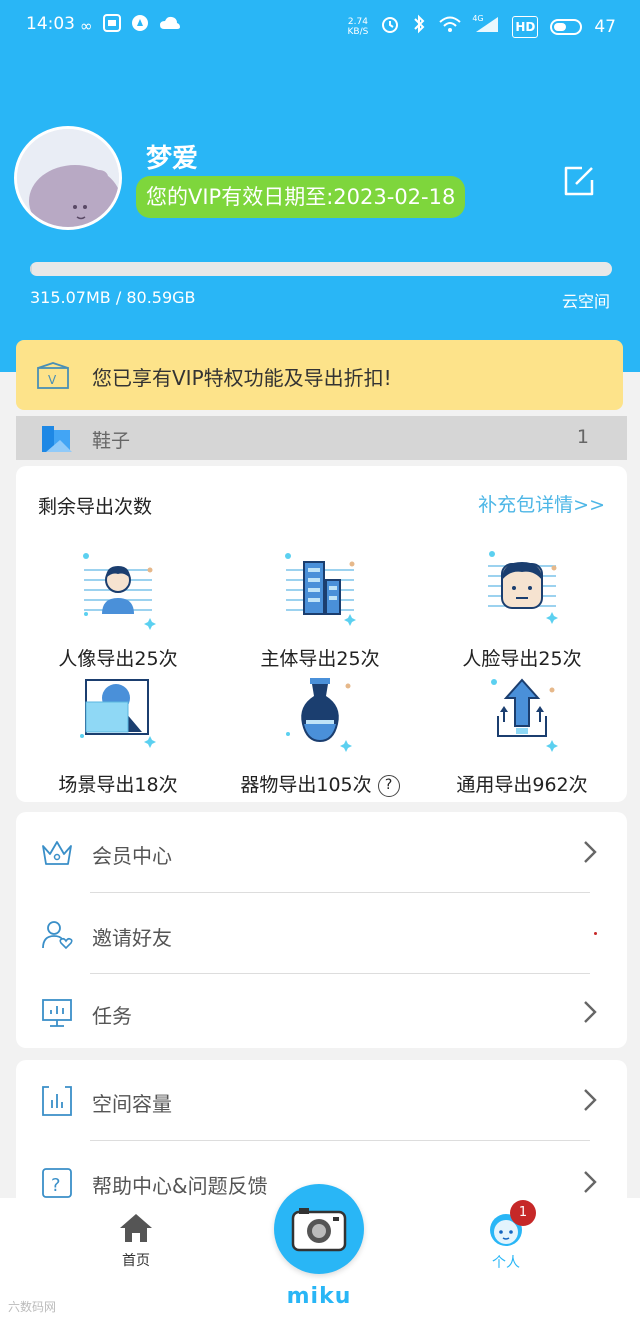  What do you see at coordinates (478, 18) in the screenshot?
I see `signal-label: 4G` at bounding box center [478, 18].